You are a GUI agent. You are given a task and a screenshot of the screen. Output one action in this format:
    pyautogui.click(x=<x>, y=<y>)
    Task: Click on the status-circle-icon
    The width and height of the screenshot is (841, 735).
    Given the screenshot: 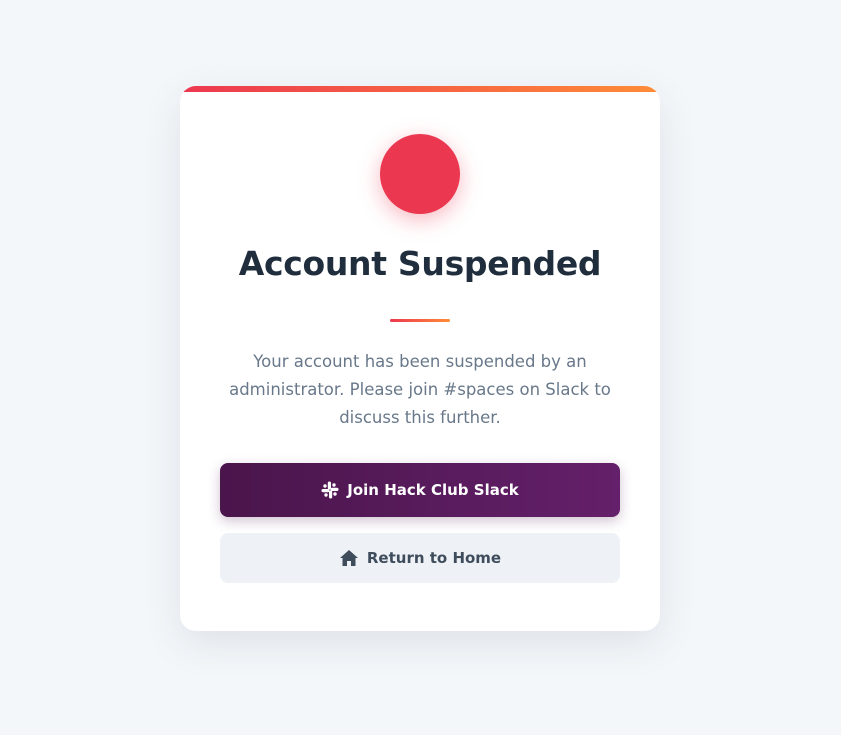 What is the action you would take?
    pyautogui.click(x=420, y=174)
    